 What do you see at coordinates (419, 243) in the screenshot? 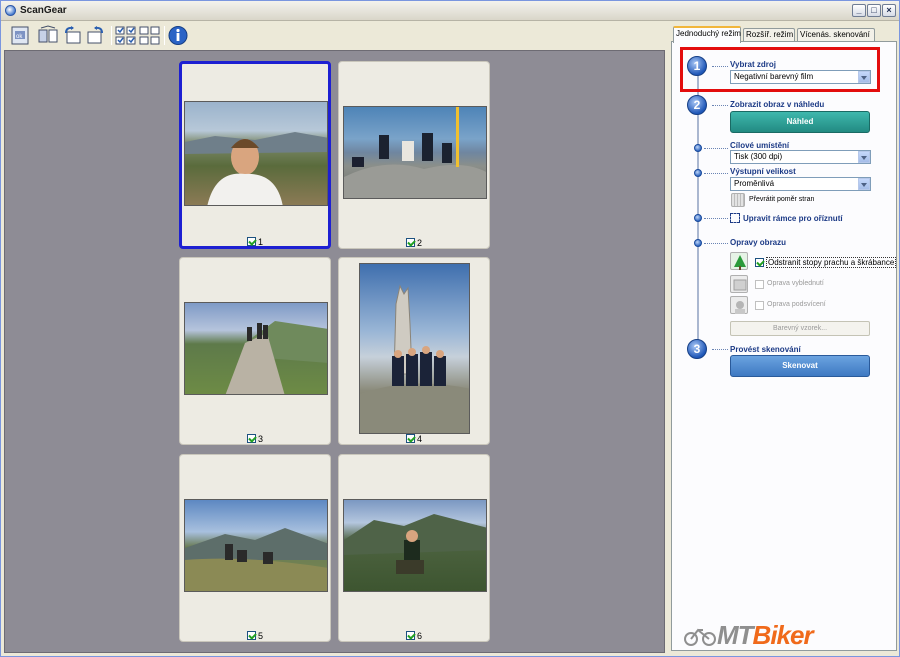
I see `thumbnail-number: 2` at bounding box center [419, 243].